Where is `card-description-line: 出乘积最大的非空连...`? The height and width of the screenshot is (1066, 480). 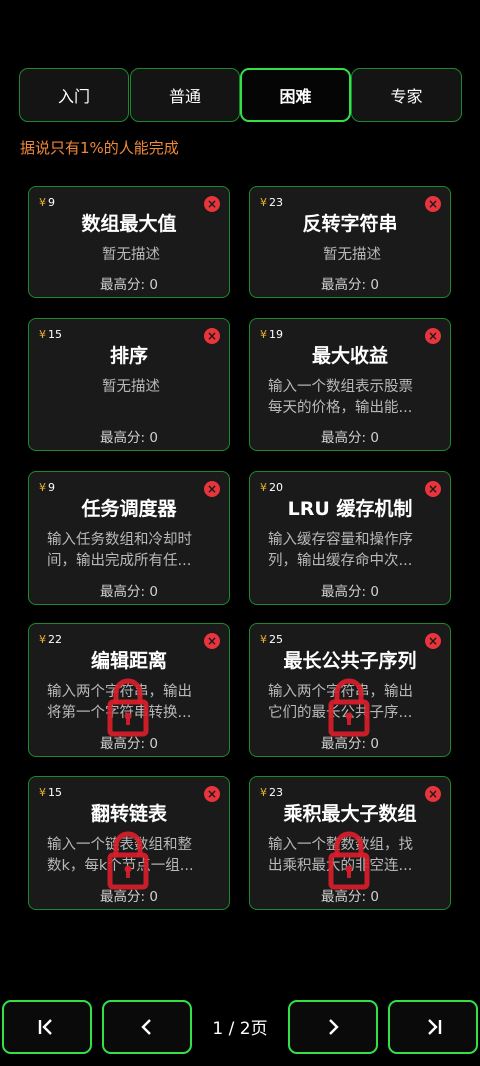 card-description-line: 出乘积最大的非空连... is located at coordinates (340, 866).